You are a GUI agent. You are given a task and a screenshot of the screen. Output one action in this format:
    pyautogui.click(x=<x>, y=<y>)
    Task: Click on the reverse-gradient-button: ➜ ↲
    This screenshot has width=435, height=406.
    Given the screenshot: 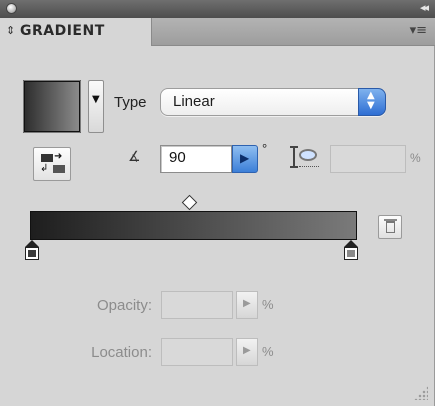 What is the action you would take?
    pyautogui.click(x=52, y=164)
    